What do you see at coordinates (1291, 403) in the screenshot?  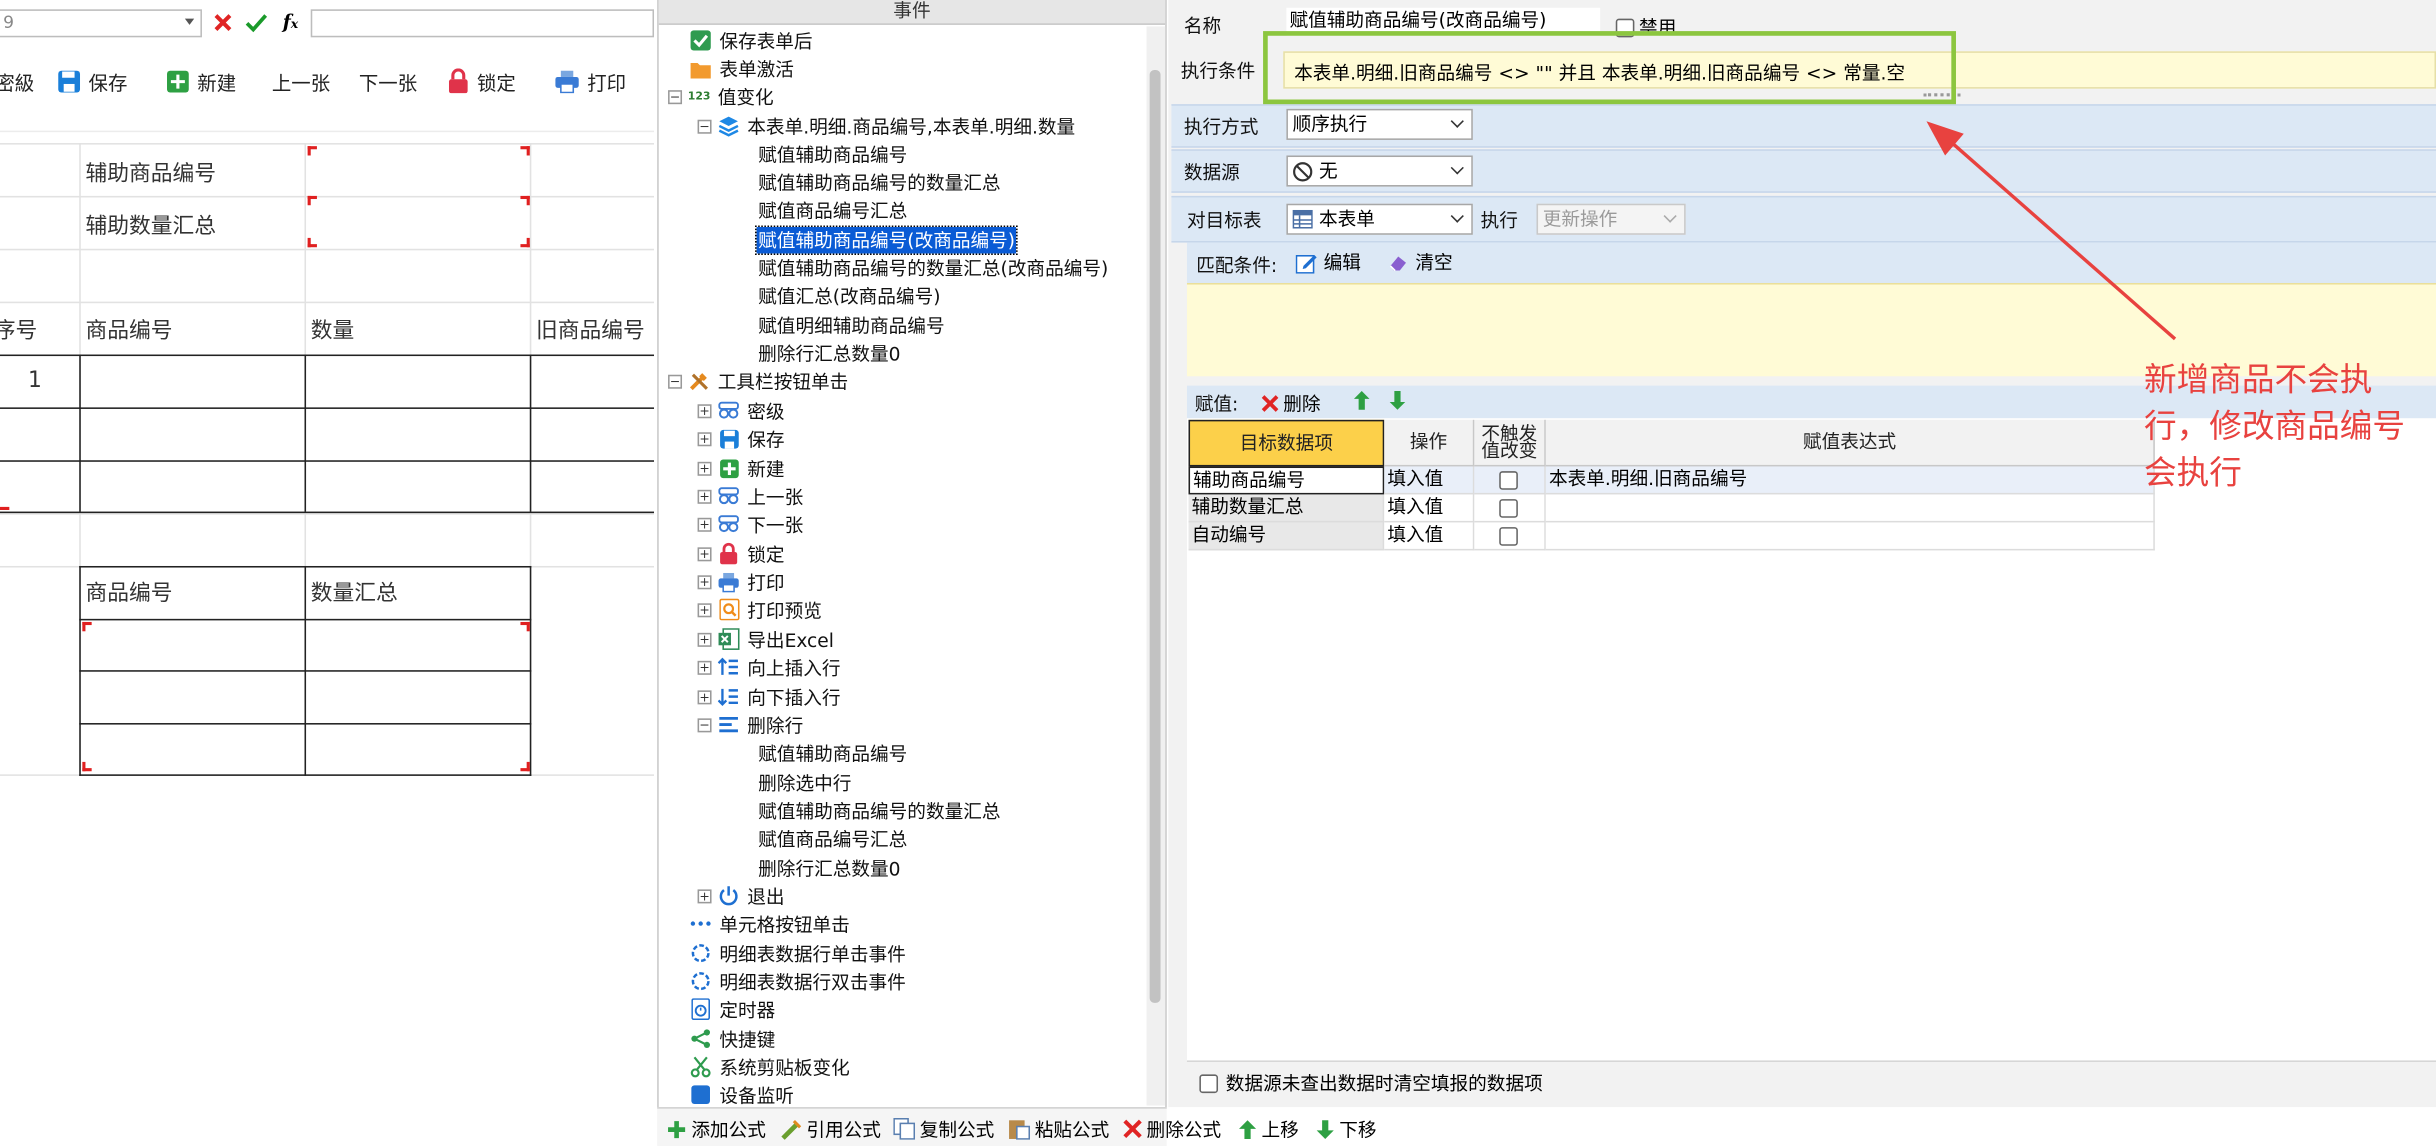 I see `delete-assign-button: 删除` at bounding box center [1291, 403].